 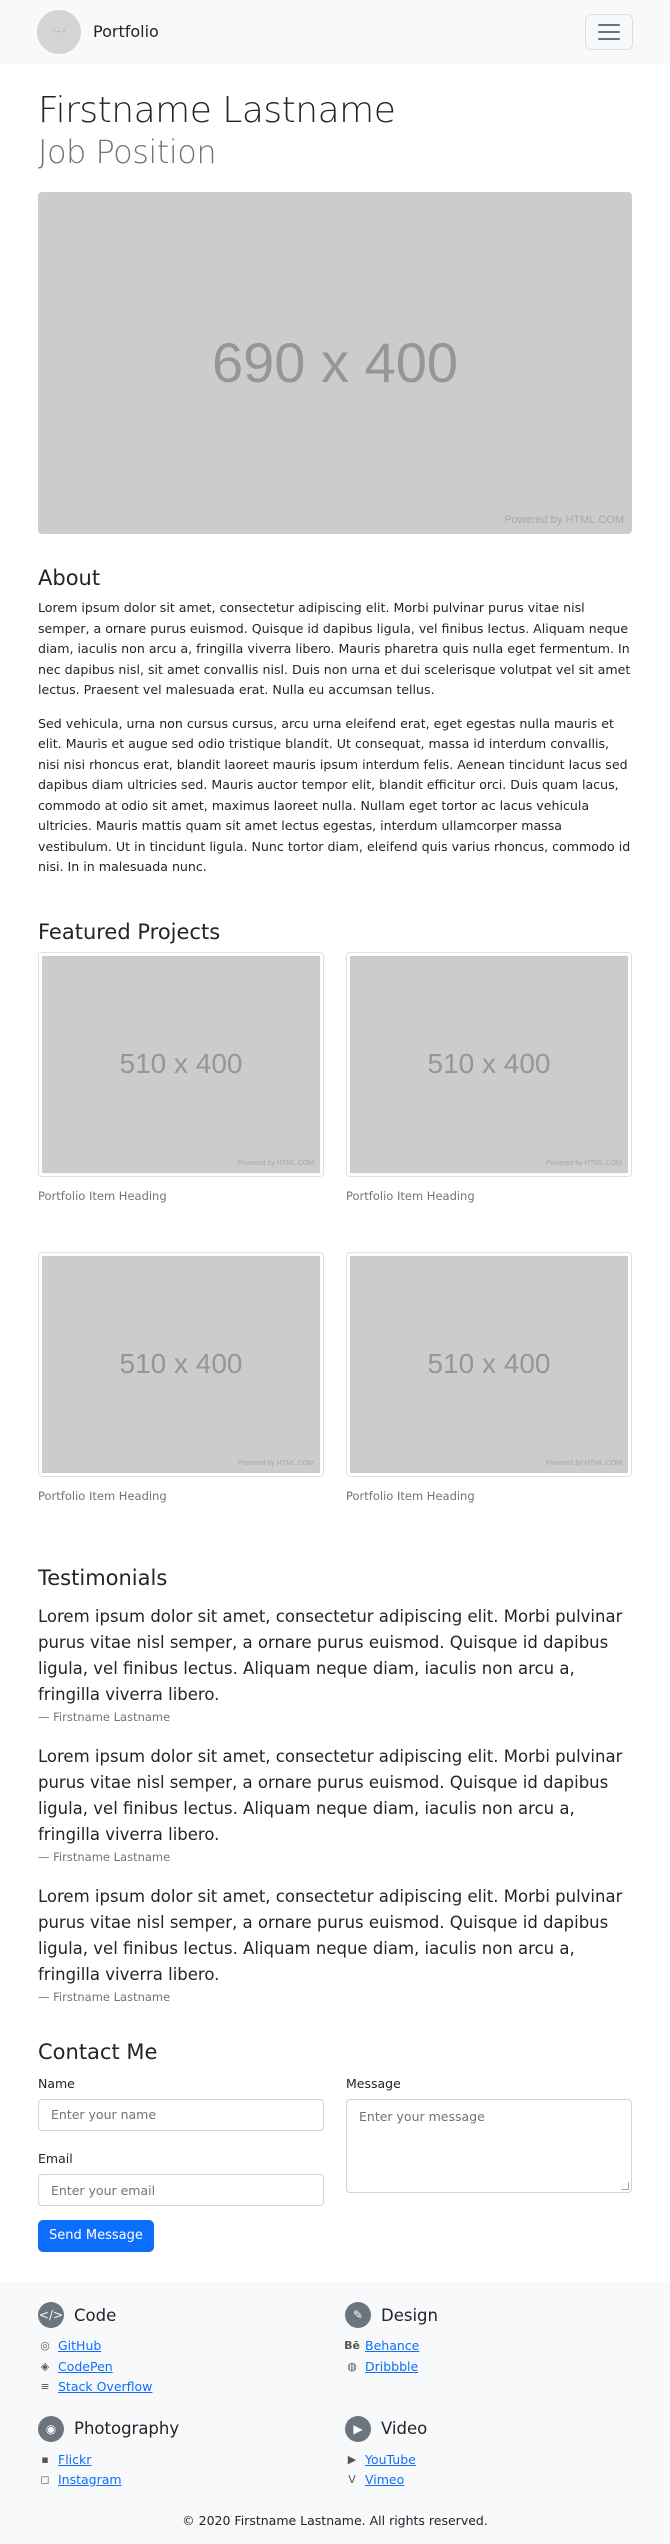 What do you see at coordinates (384, 2480) in the screenshot?
I see `vimeo-link: Vimeo` at bounding box center [384, 2480].